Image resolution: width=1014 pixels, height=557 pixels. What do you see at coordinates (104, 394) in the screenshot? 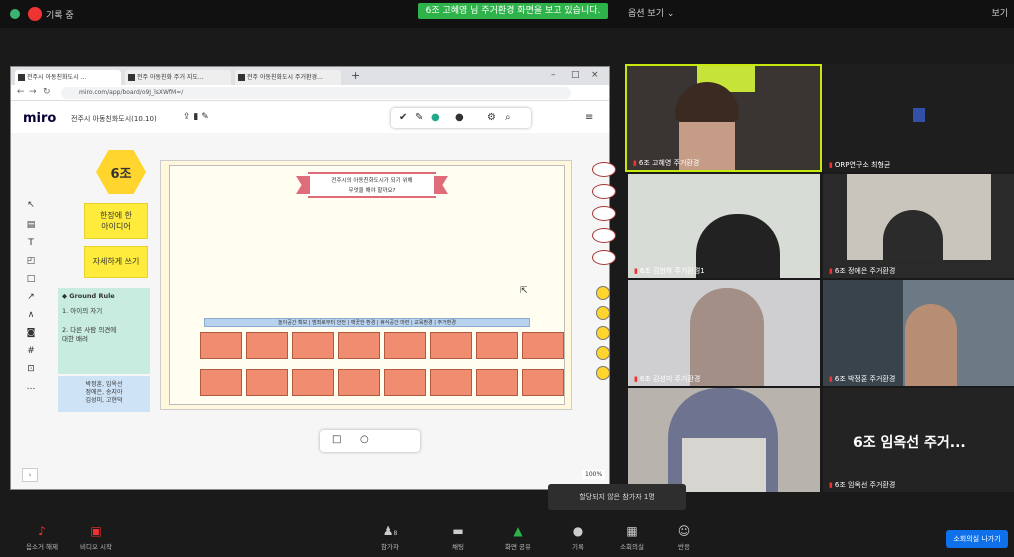
I see `member-names-note: 박정훈, 임옥선 정에은, 송지아 김성미, 고현덕` at bounding box center [104, 394].